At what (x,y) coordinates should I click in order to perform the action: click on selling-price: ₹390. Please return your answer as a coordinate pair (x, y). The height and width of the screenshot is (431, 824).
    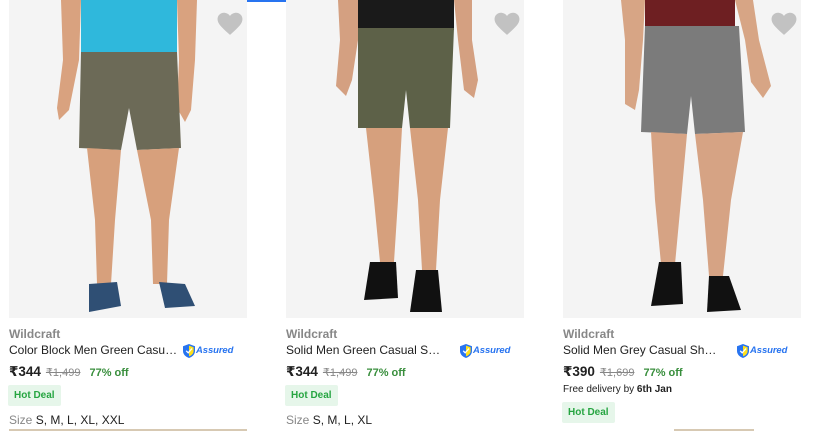
    Looking at the image, I should click on (579, 371).